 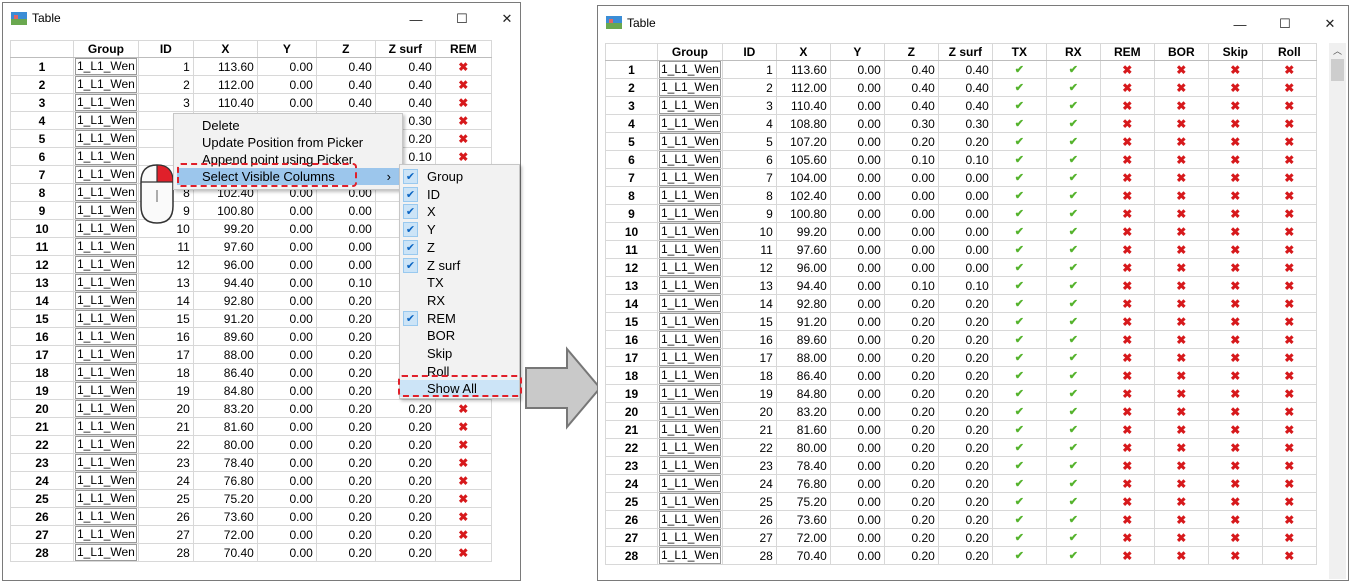 What do you see at coordinates (459, 300) in the screenshot?
I see `submenu-item-rx: RX` at bounding box center [459, 300].